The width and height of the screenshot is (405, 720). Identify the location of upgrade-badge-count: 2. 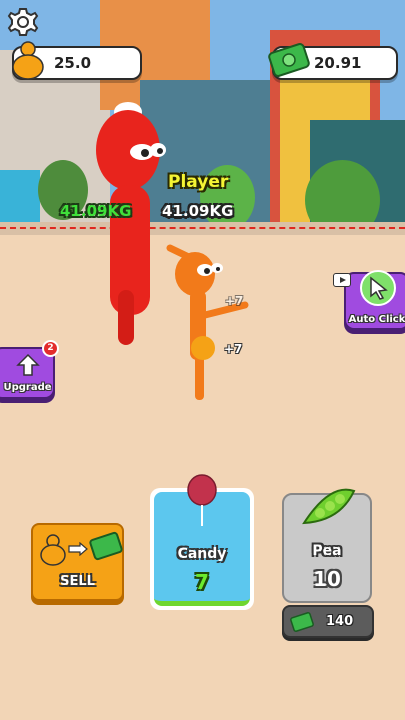
(50, 348).